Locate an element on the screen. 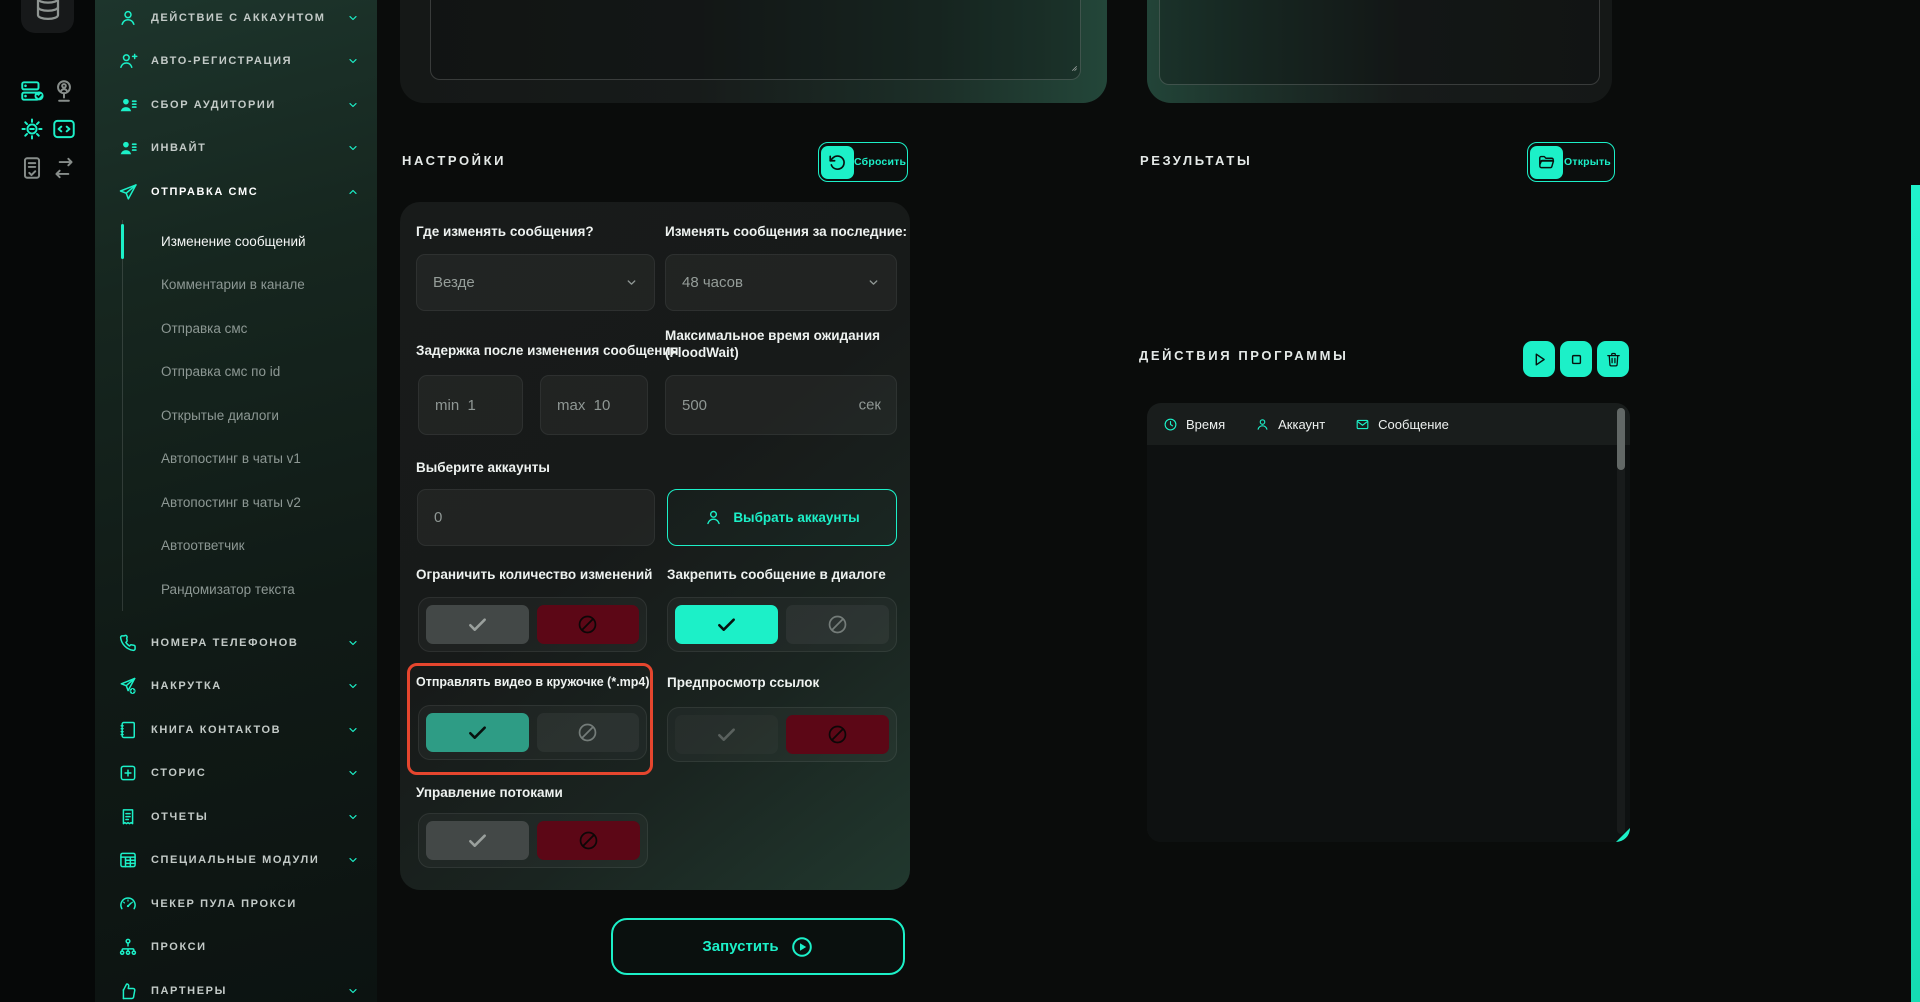 The width and height of the screenshot is (1920, 1002). doc-check-icon is located at coordinates (32, 168).